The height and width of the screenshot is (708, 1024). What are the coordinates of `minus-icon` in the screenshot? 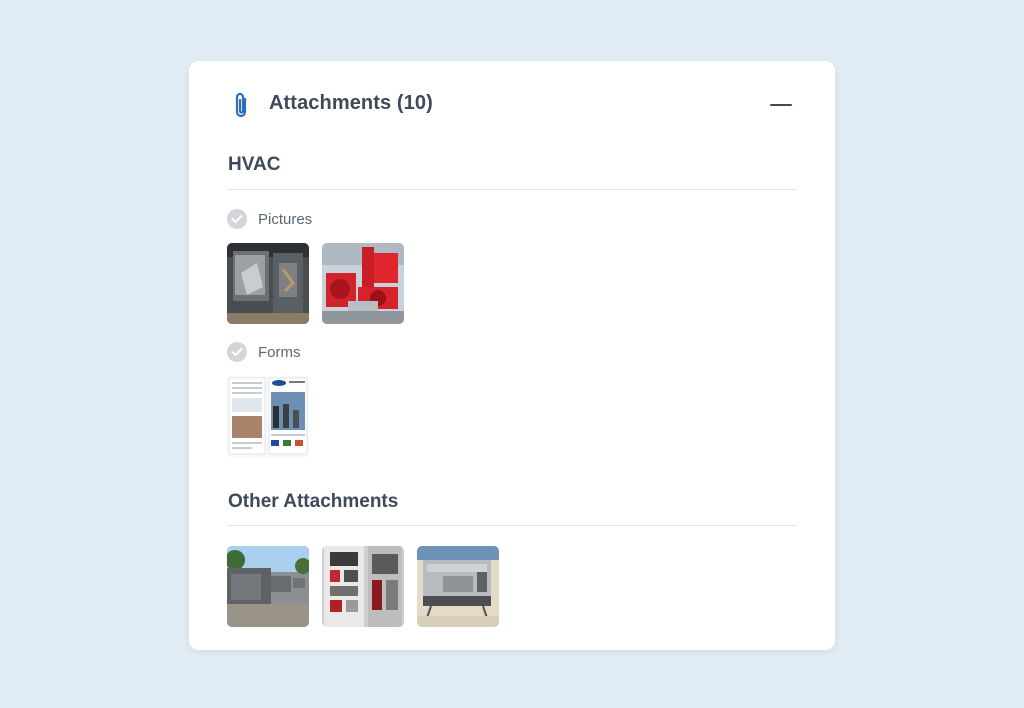 It's located at (781, 105).